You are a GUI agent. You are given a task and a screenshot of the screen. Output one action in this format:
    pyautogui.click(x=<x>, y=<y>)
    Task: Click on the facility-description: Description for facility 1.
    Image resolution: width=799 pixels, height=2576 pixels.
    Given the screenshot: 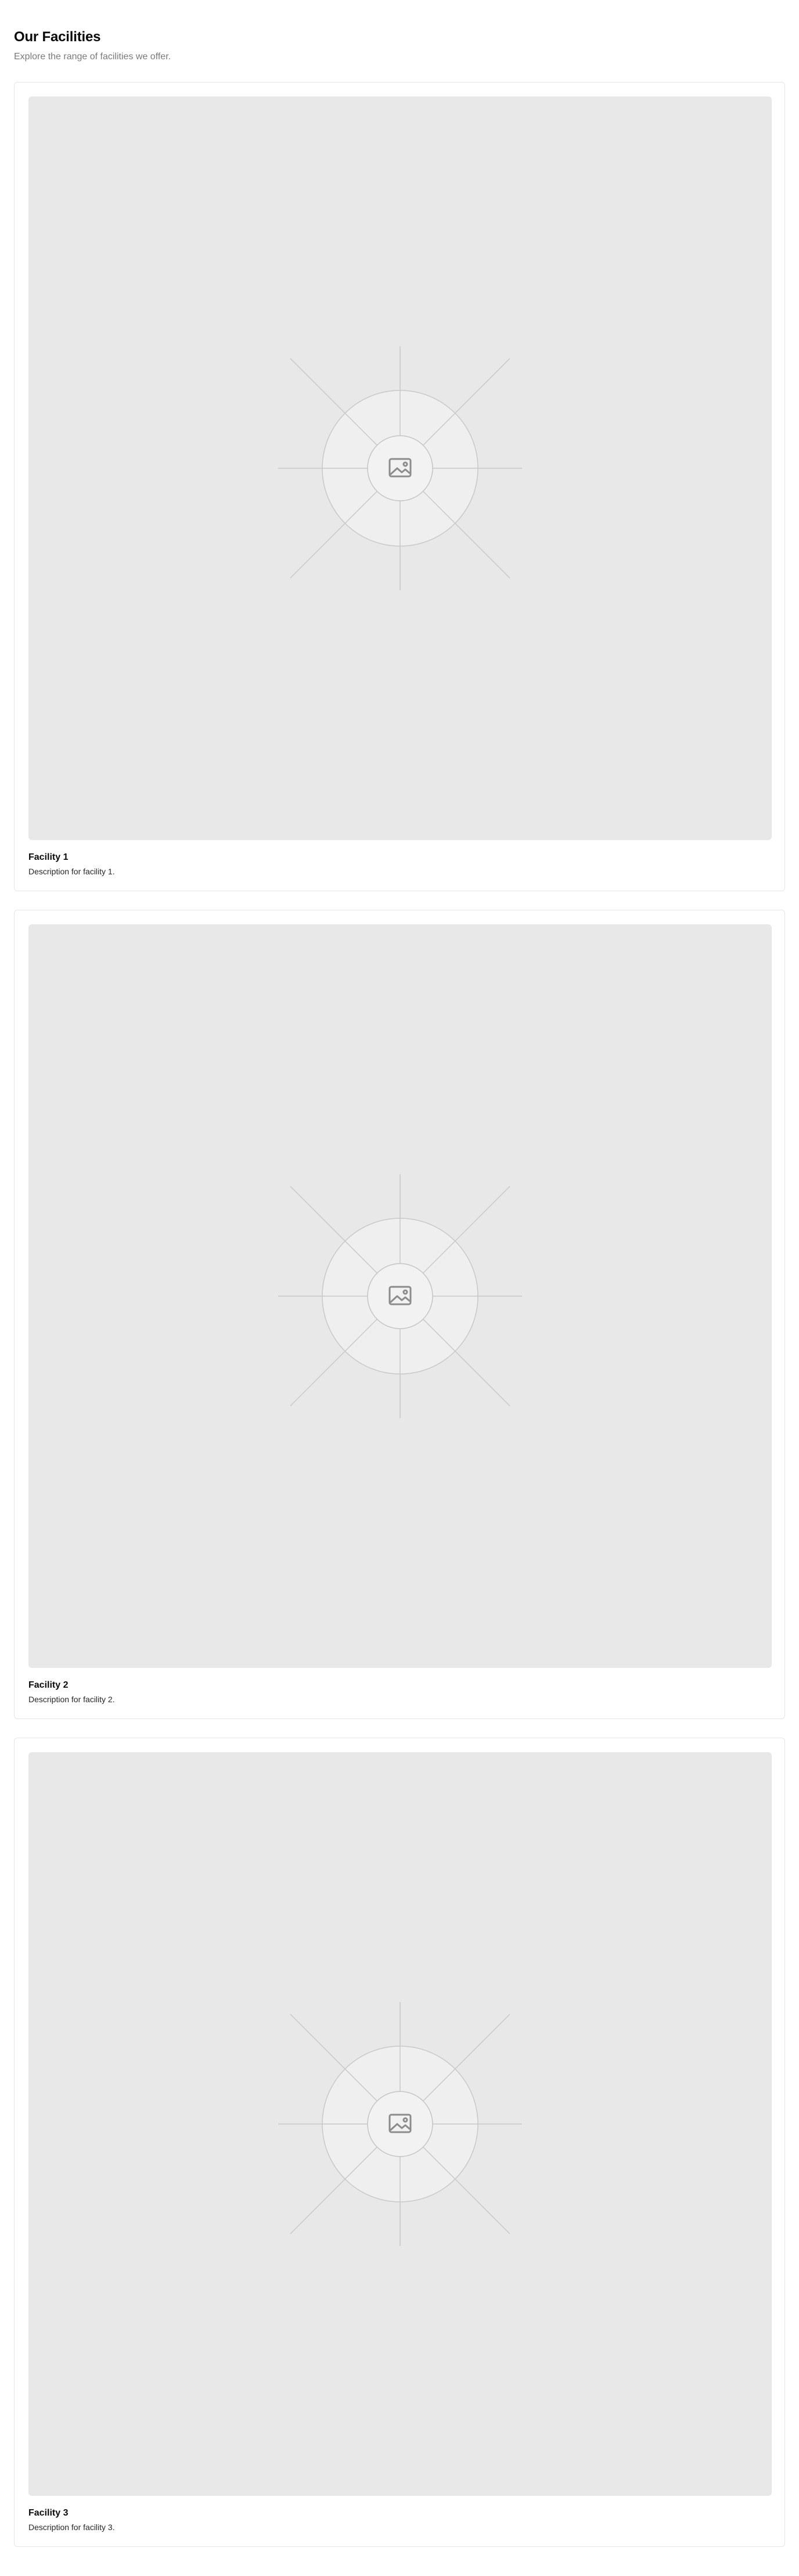 What is the action you would take?
    pyautogui.click(x=71, y=871)
    